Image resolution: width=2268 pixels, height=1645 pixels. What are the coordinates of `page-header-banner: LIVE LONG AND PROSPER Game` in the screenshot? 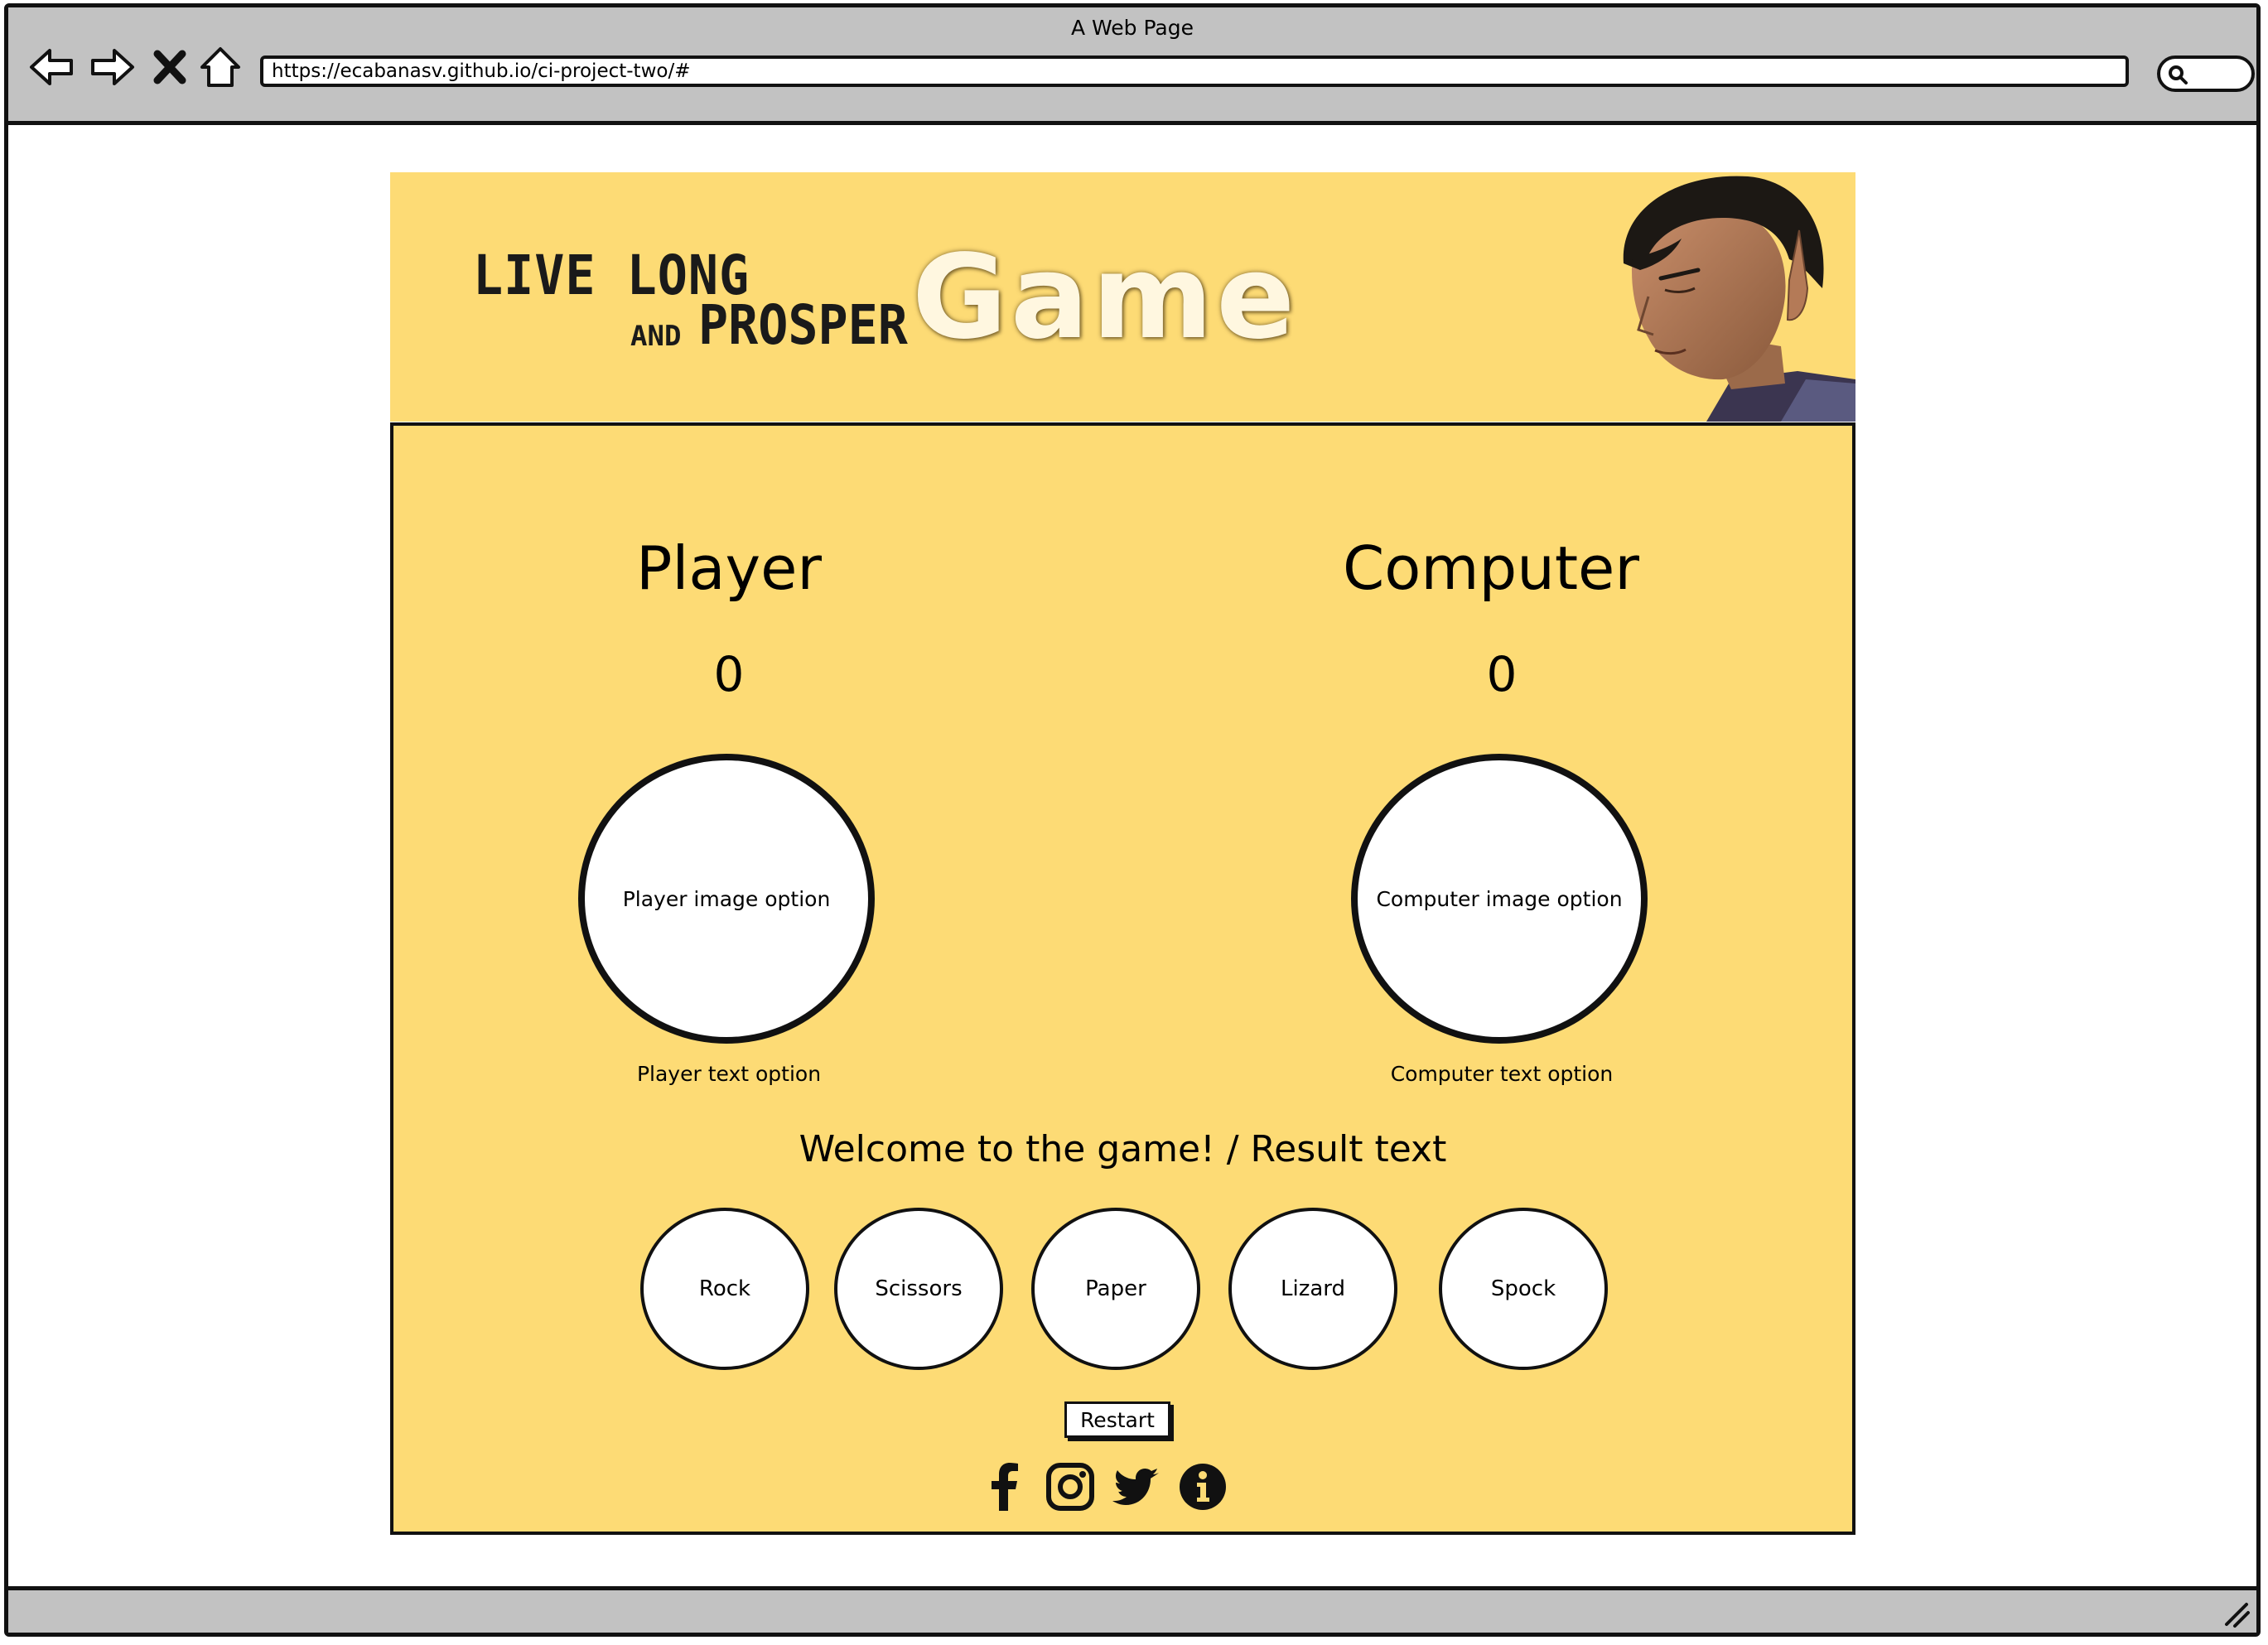 It's located at (1122, 297).